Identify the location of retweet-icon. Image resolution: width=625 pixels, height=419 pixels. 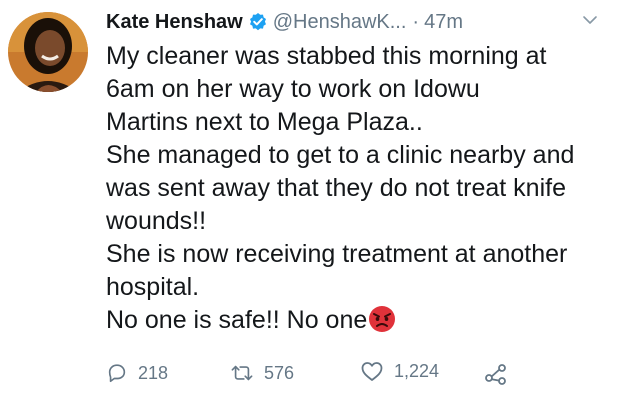
(242, 373).